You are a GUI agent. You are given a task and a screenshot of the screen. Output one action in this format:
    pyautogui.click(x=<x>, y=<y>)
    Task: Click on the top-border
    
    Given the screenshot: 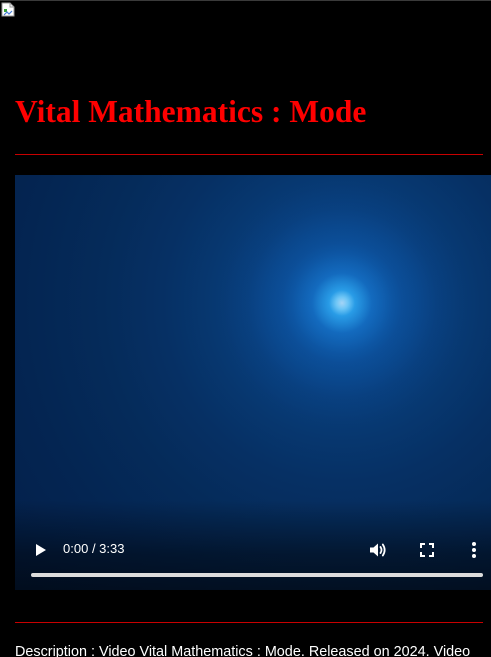 What is the action you would take?
    pyautogui.click(x=245, y=0)
    